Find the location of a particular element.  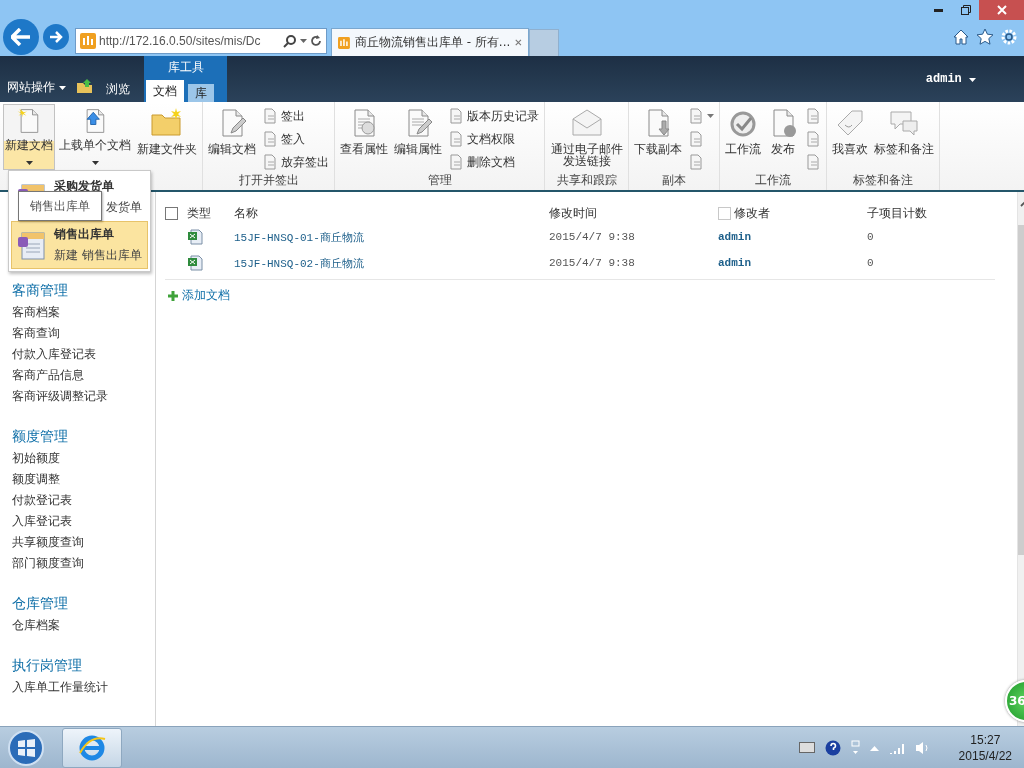

ribbon-button: 下载副本 is located at coordinates (658, 137).